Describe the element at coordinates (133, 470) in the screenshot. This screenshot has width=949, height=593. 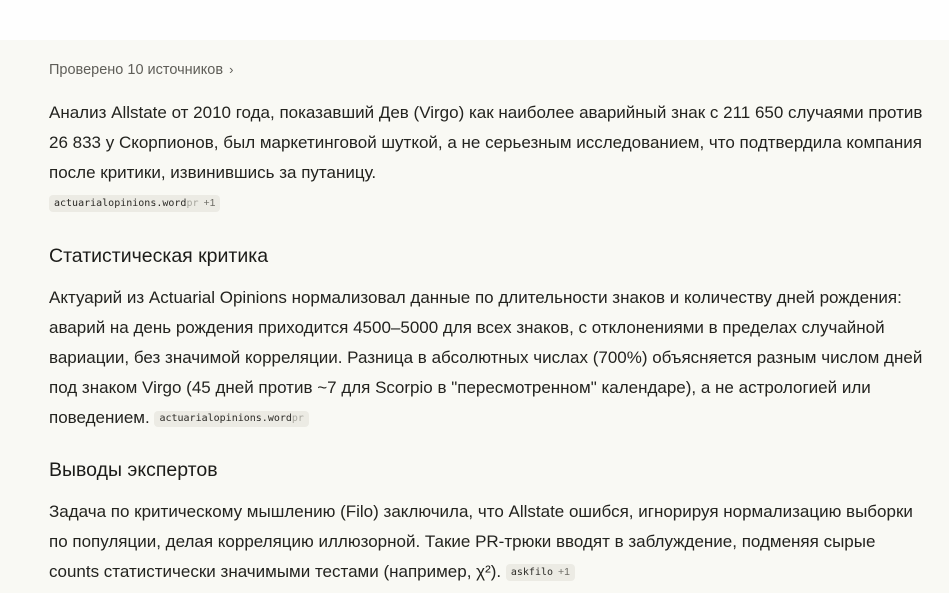
I see `section-heading-experts: Выводы экспертов` at that location.